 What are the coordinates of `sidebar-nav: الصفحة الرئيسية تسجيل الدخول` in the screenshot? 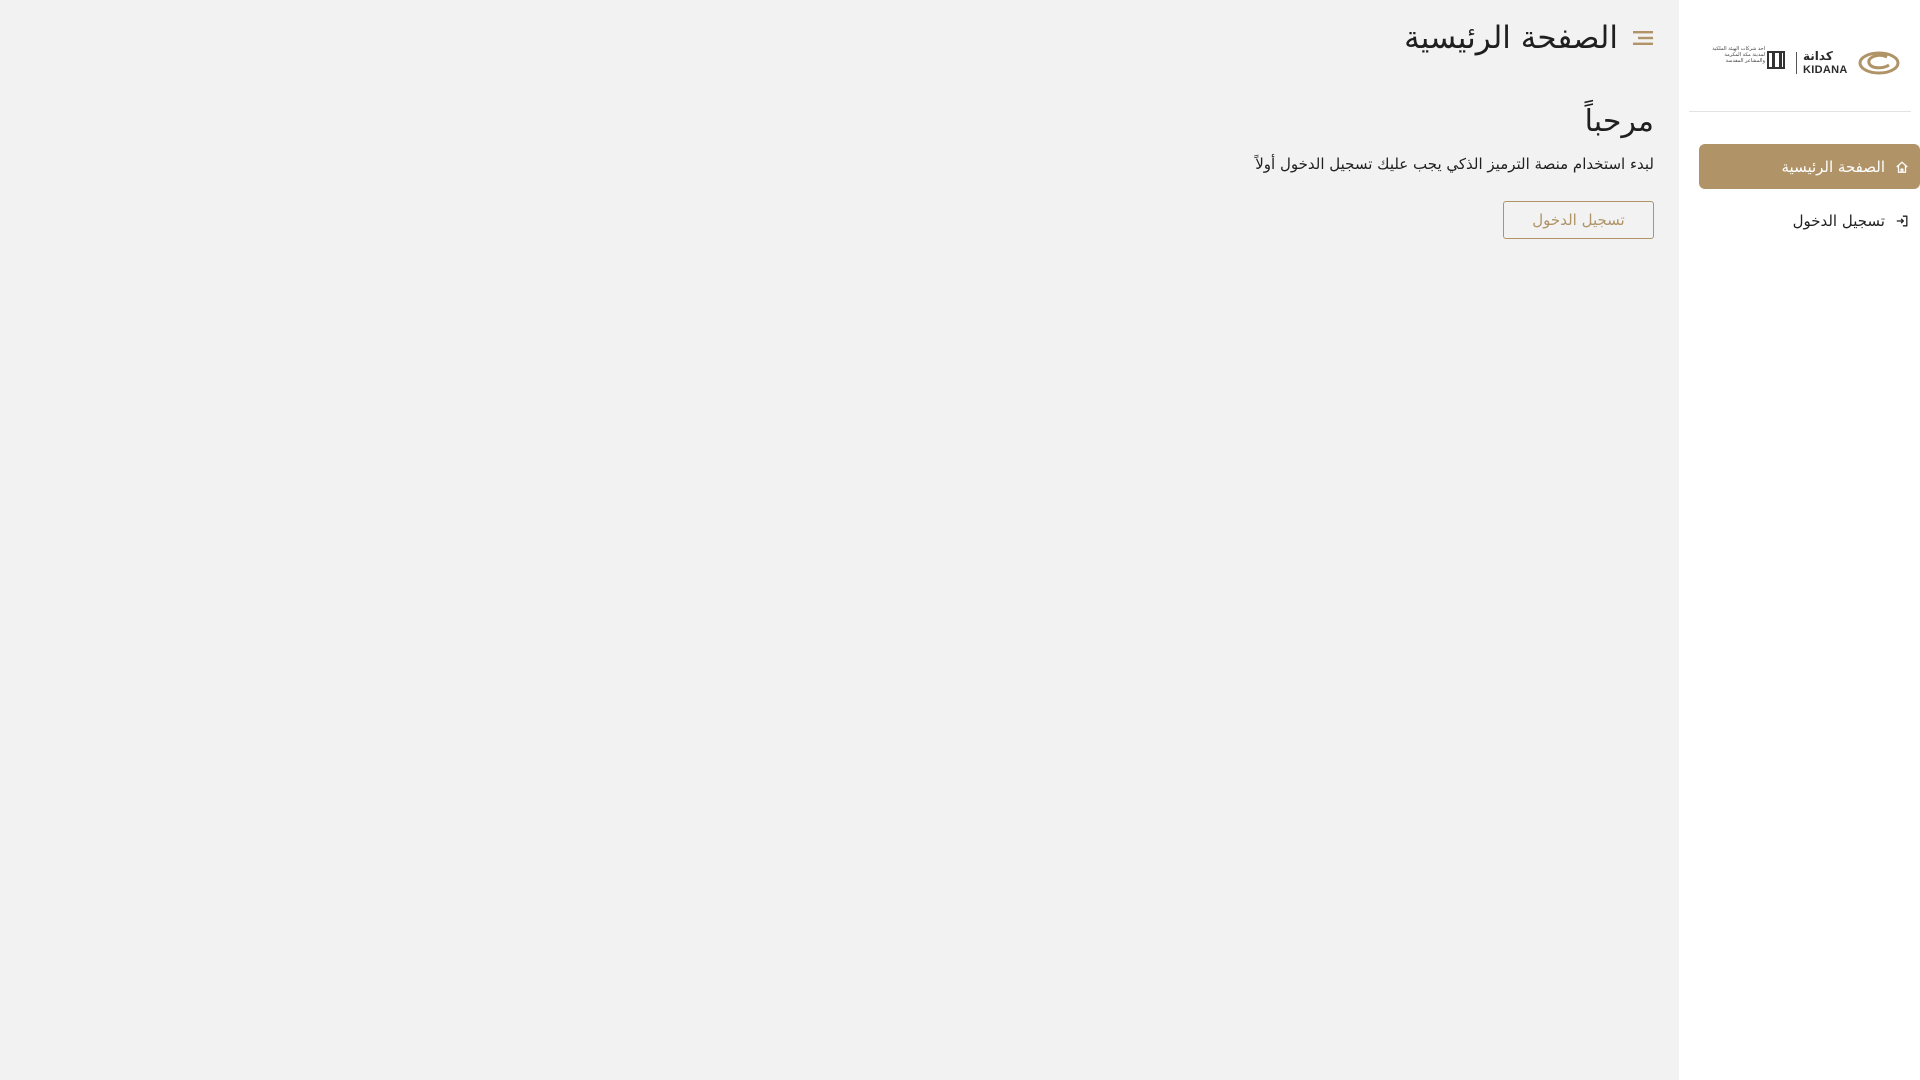 It's located at (1809, 198).